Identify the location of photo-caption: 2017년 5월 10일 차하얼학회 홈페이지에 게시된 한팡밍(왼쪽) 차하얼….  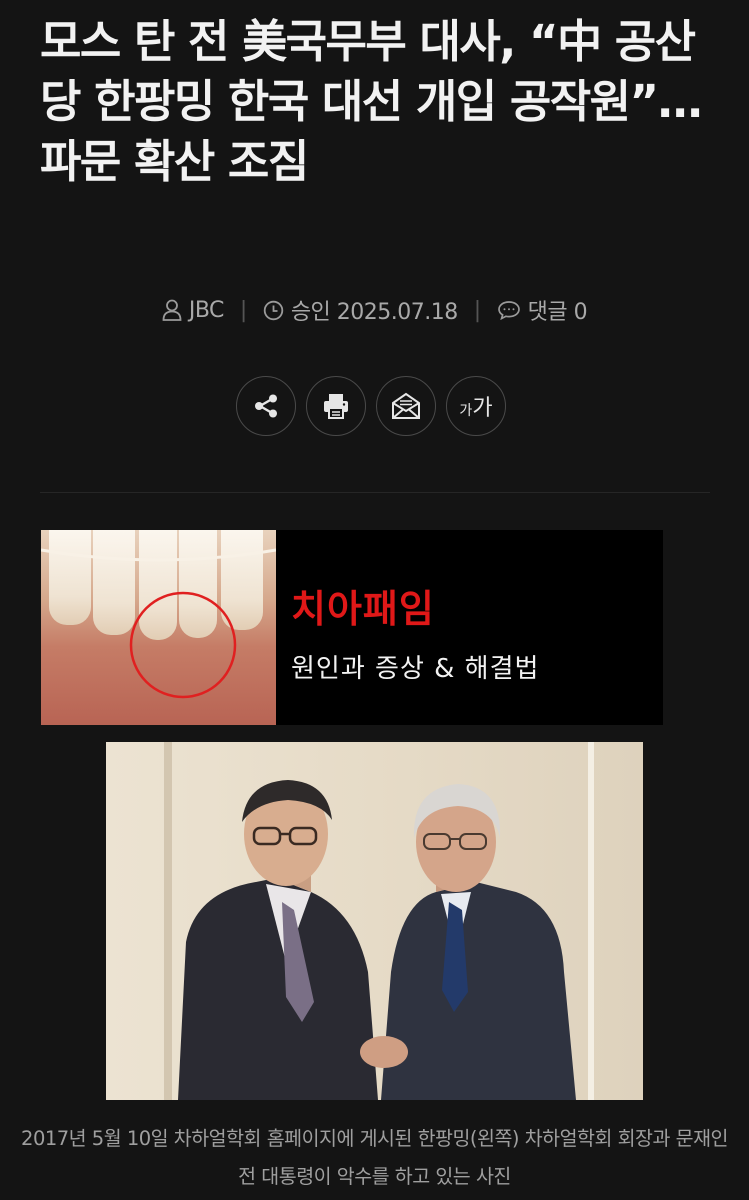
(374, 1157).